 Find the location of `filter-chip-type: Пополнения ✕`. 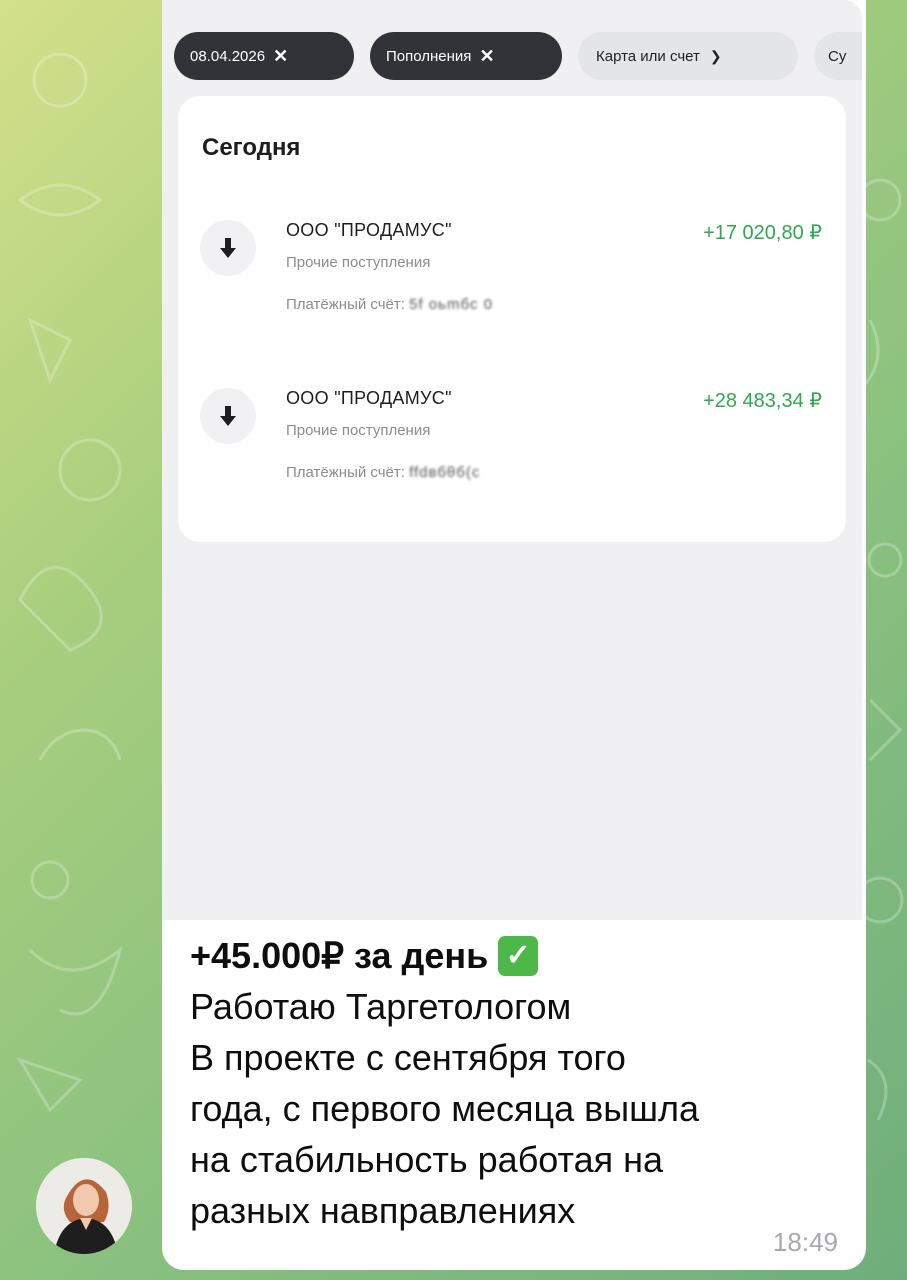

filter-chip-type: Пополнения ✕ is located at coordinates (466, 56).